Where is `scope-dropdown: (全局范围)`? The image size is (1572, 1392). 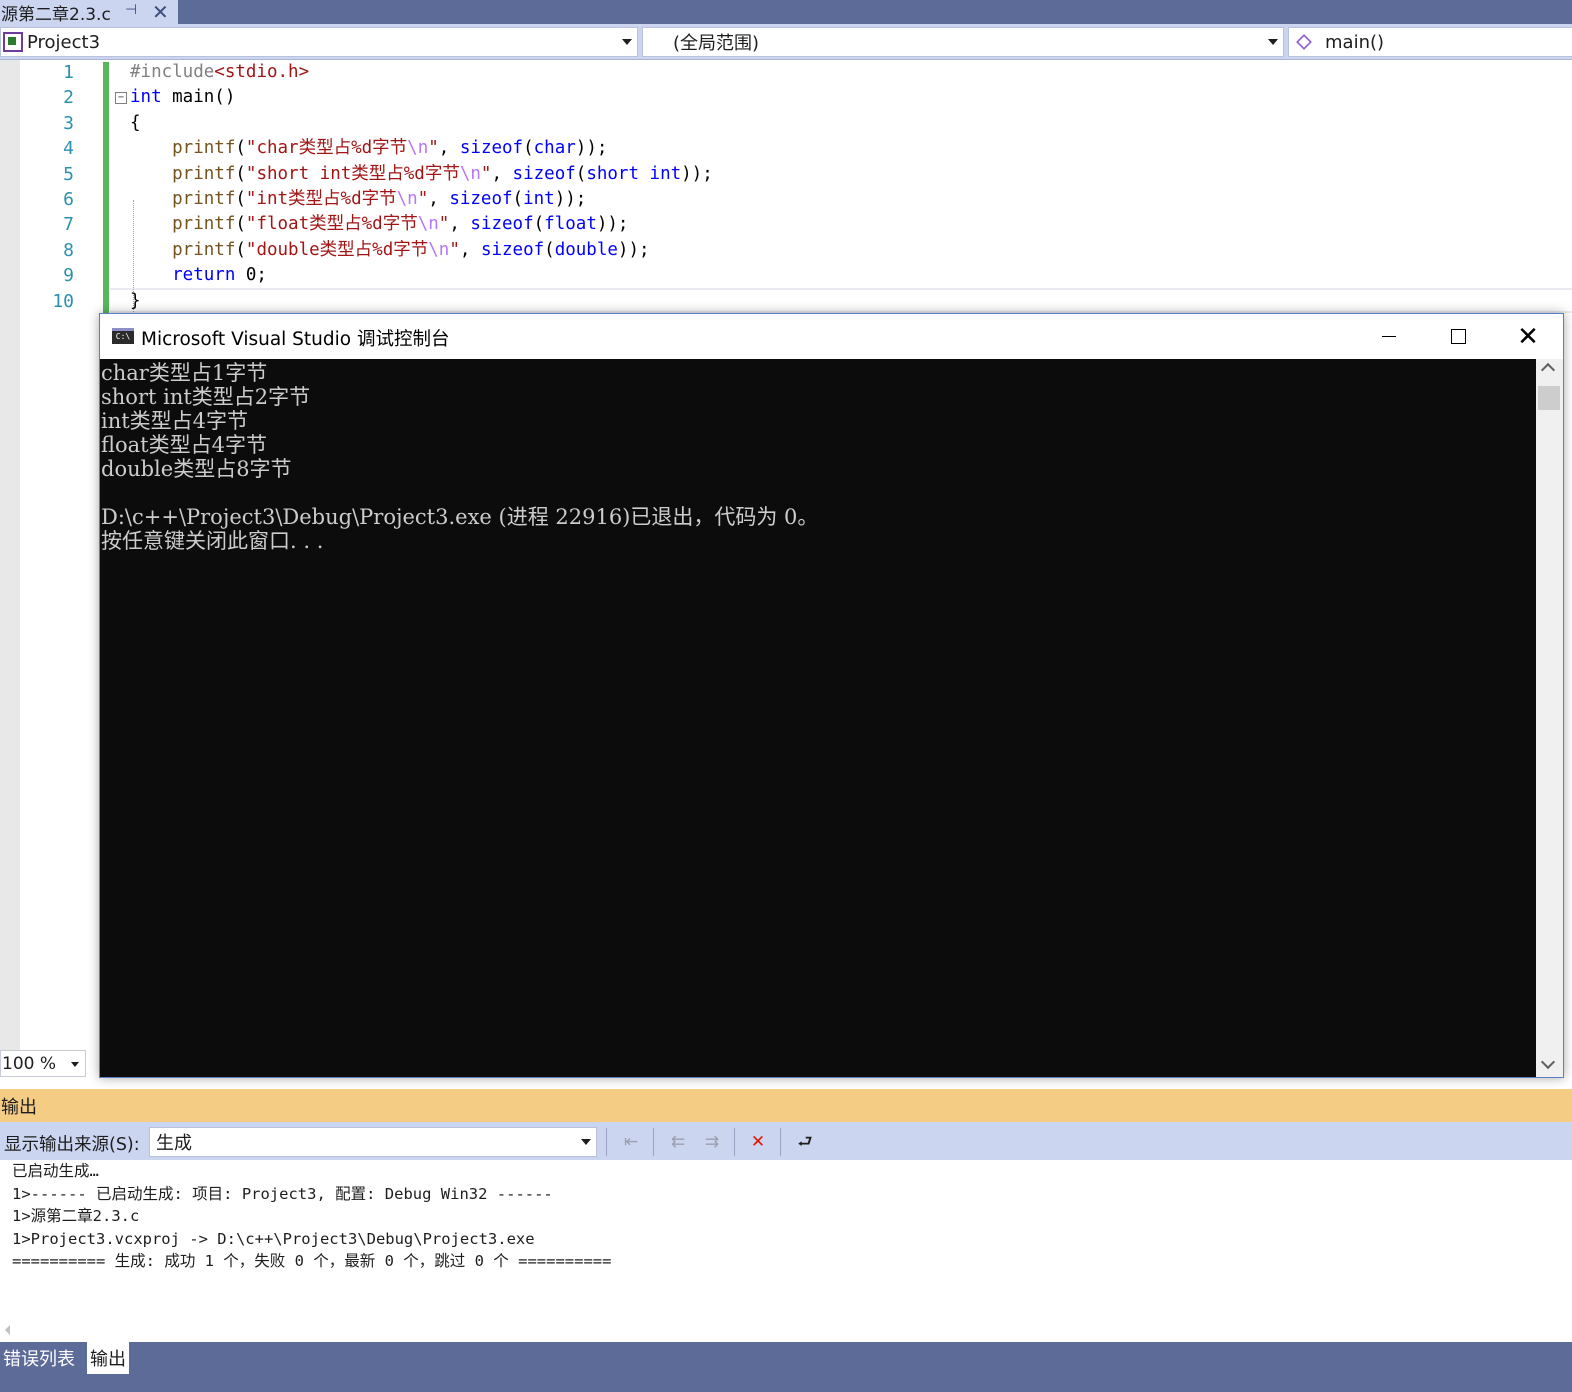
scope-dropdown: (全局范围) is located at coordinates (963, 42).